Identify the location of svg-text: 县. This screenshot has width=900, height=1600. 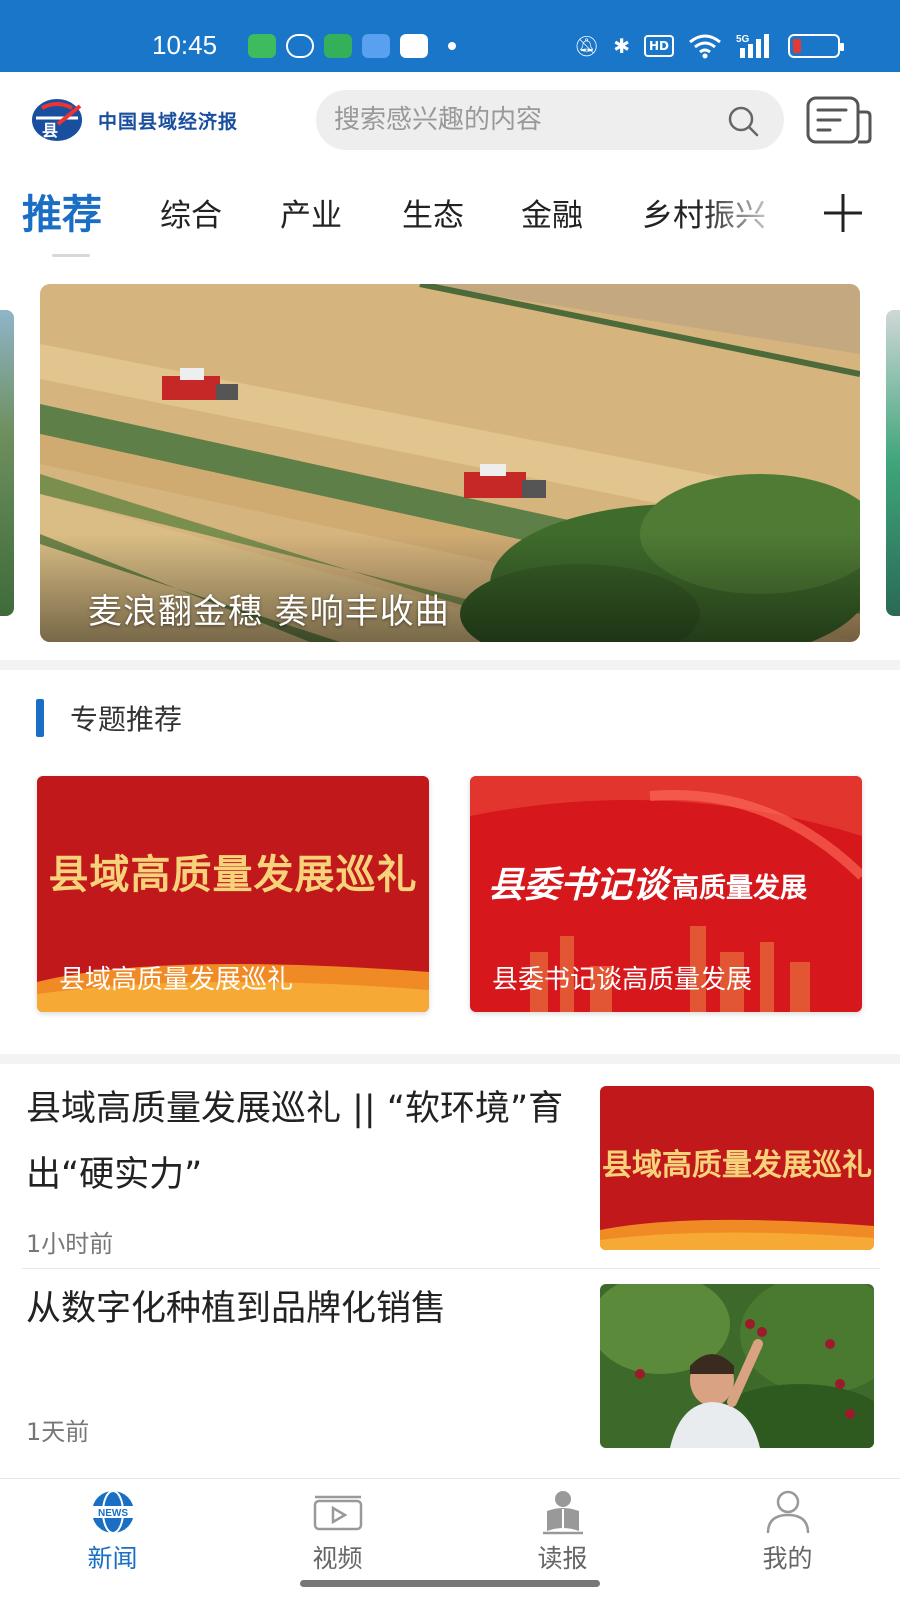
(50, 130).